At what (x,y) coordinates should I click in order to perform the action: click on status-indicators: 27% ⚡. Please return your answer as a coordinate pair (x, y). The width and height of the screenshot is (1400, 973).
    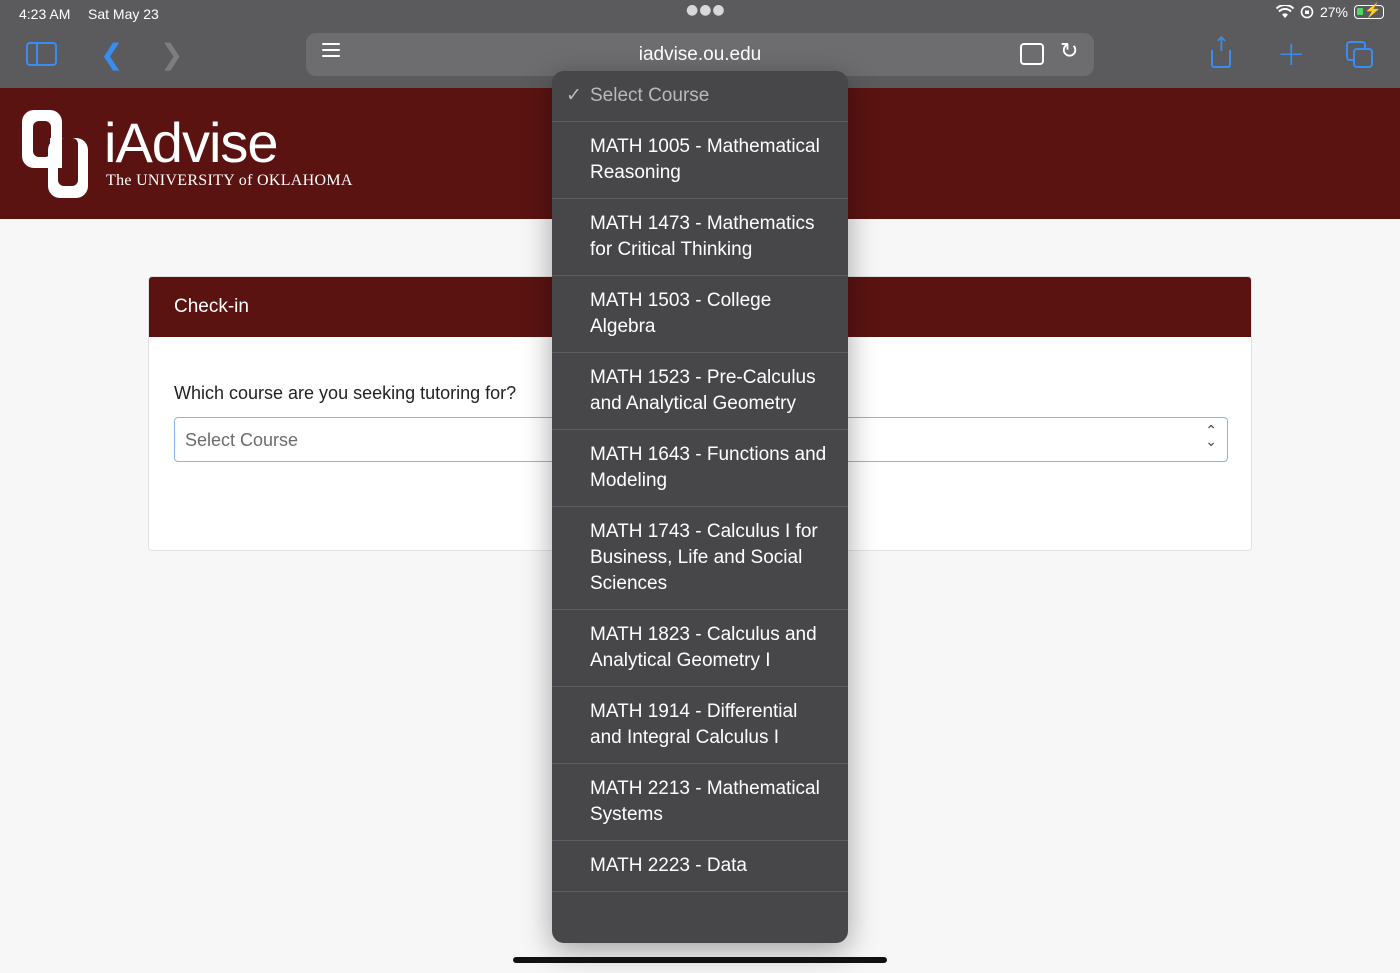
    Looking at the image, I should click on (1329, 11).